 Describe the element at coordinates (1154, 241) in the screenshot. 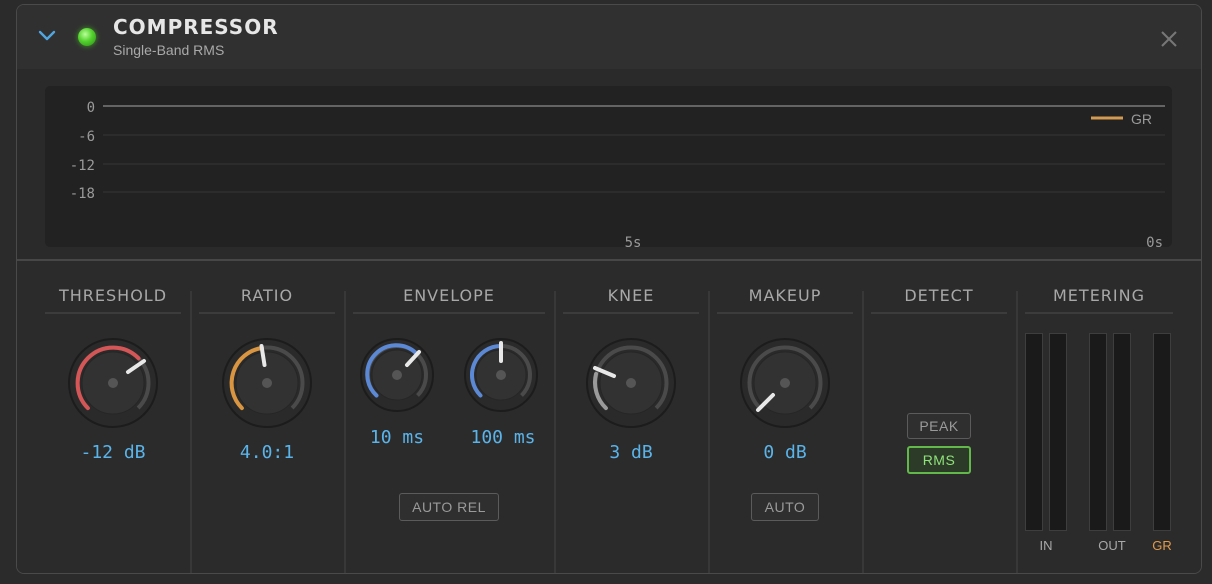

I see `x-tick-0s: 0s` at that location.